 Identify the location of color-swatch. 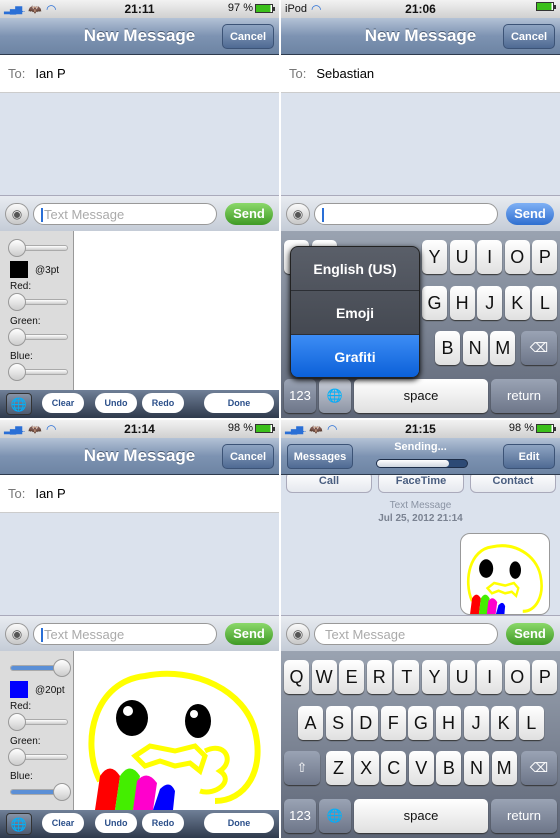
(19, 269).